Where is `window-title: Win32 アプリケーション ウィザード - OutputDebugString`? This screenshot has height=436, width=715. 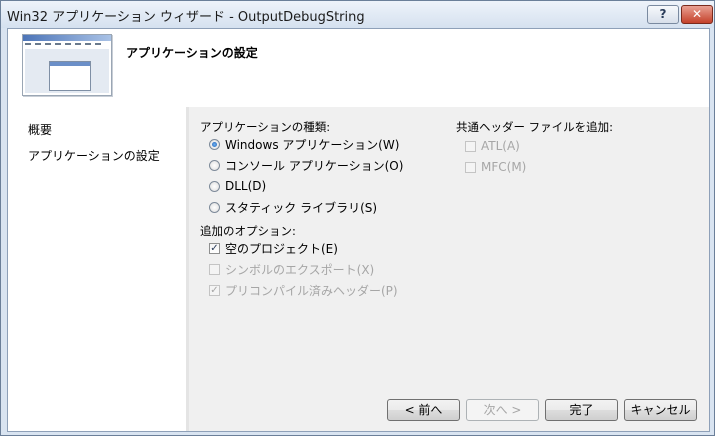
window-title: Win32 アプリケーション ウィザード - OutputDebugString is located at coordinates (186, 17).